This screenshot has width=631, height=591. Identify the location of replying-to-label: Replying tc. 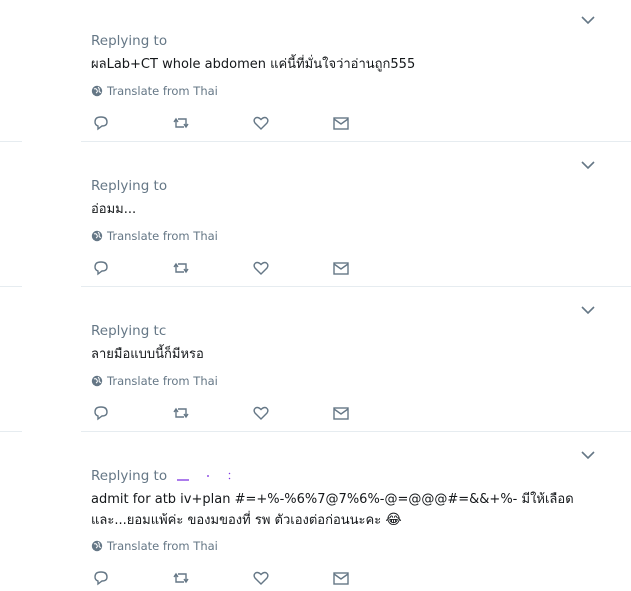
(129, 331).